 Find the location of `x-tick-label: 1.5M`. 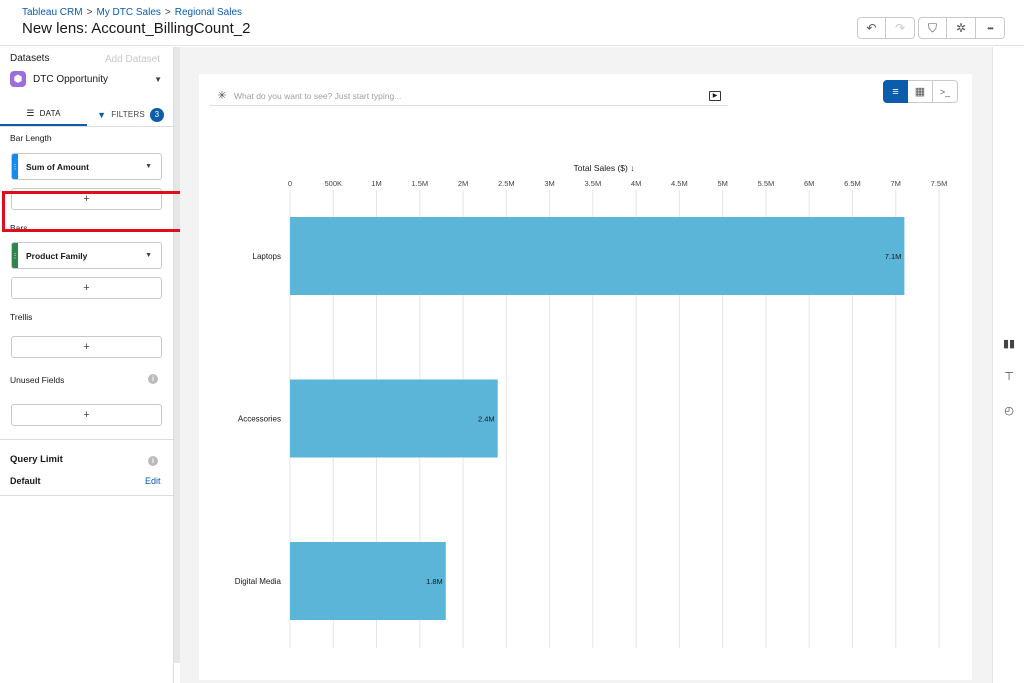

x-tick-label: 1.5M is located at coordinates (419, 183).